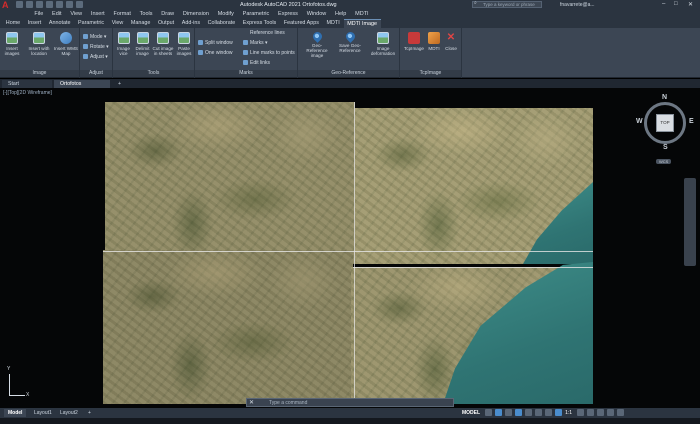  What do you see at coordinates (117, 23) in the screenshot?
I see `tab-view: View` at bounding box center [117, 23].